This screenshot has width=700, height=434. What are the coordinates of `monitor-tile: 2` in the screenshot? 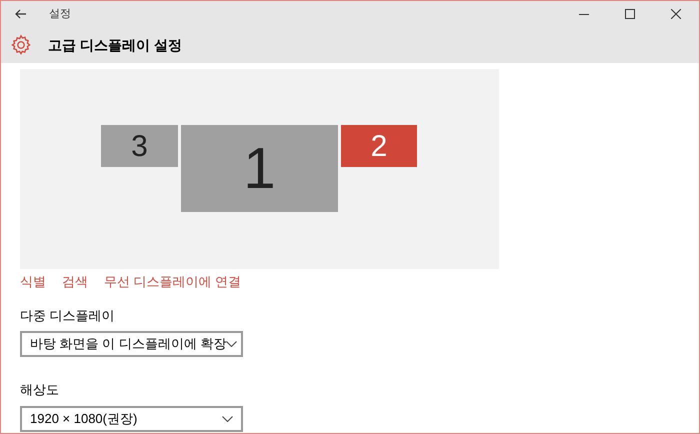 It's located at (379, 146).